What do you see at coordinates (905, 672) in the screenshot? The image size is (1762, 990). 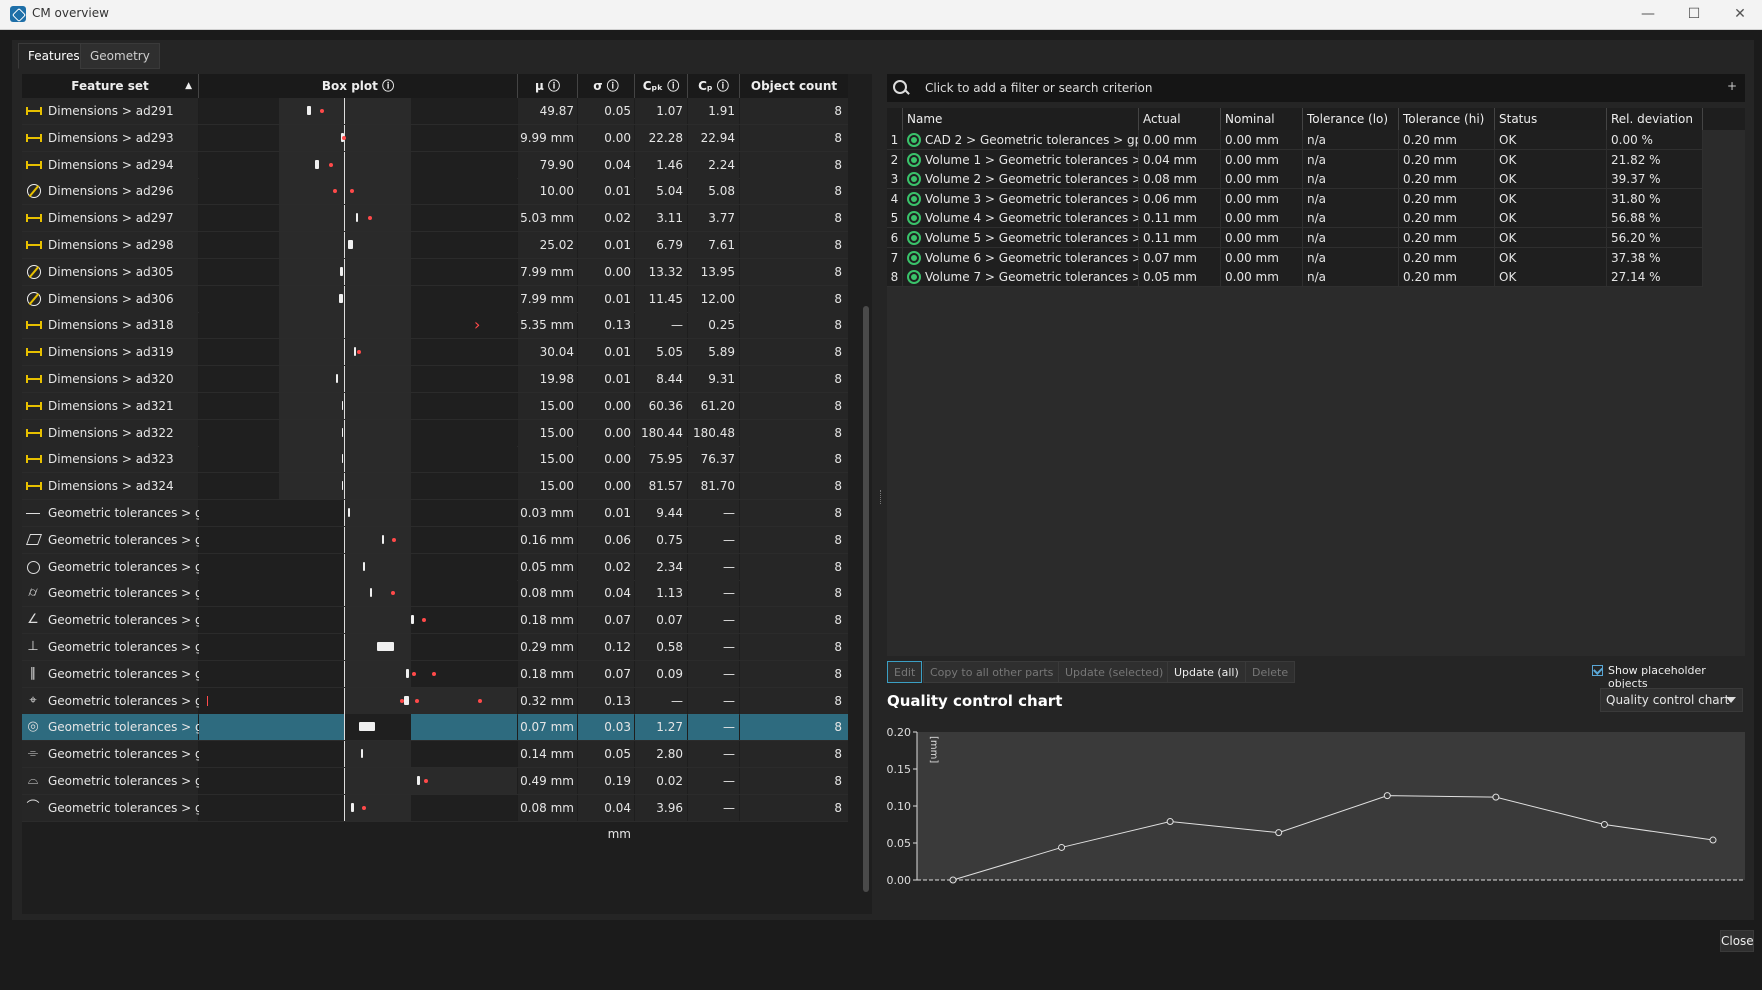 I see `edit-button: Edit` at bounding box center [905, 672].